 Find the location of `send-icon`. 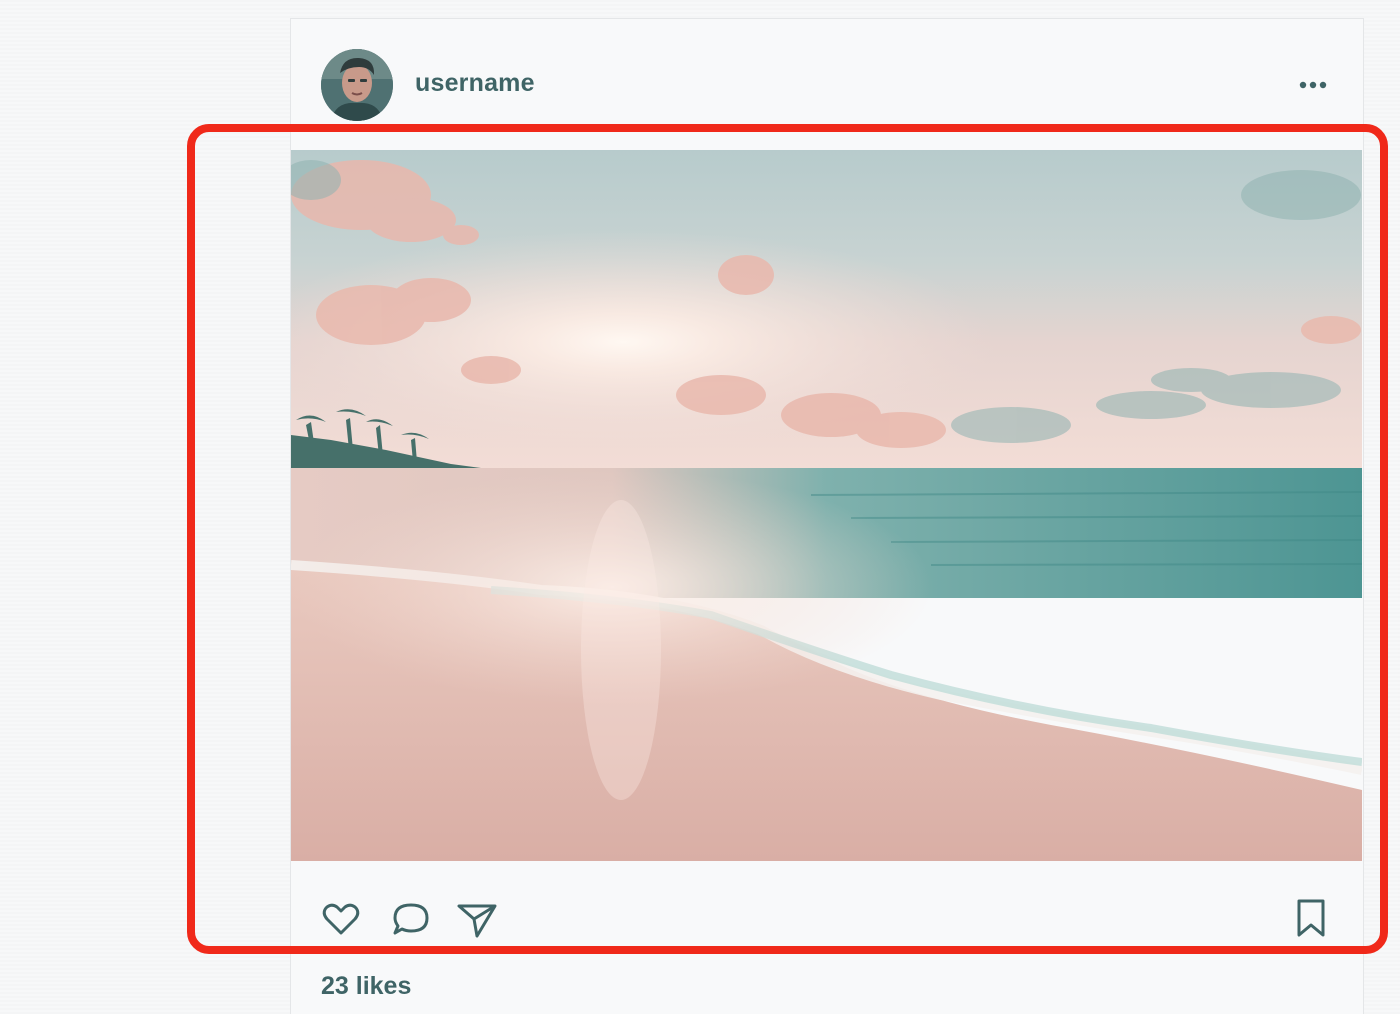

send-icon is located at coordinates (477, 921).